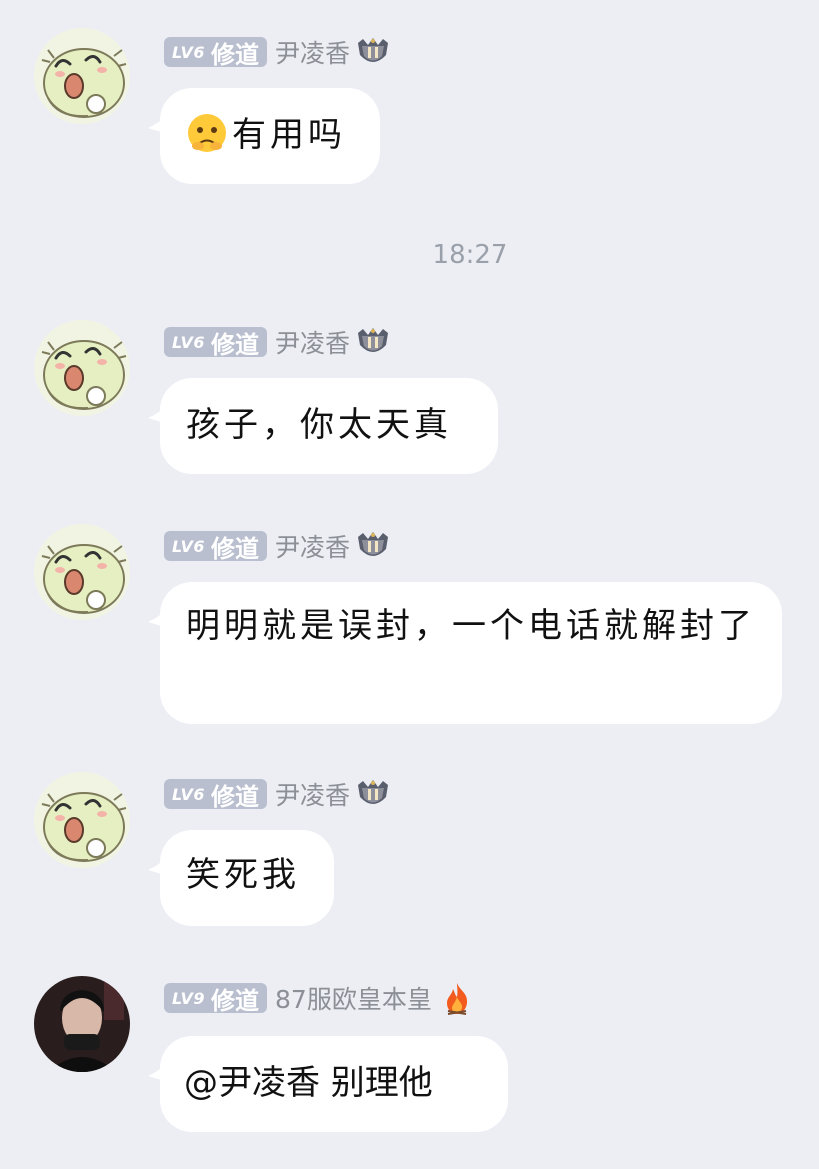 The image size is (819, 1169). I want to click on message-bubble: 有用吗, so click(270, 136).